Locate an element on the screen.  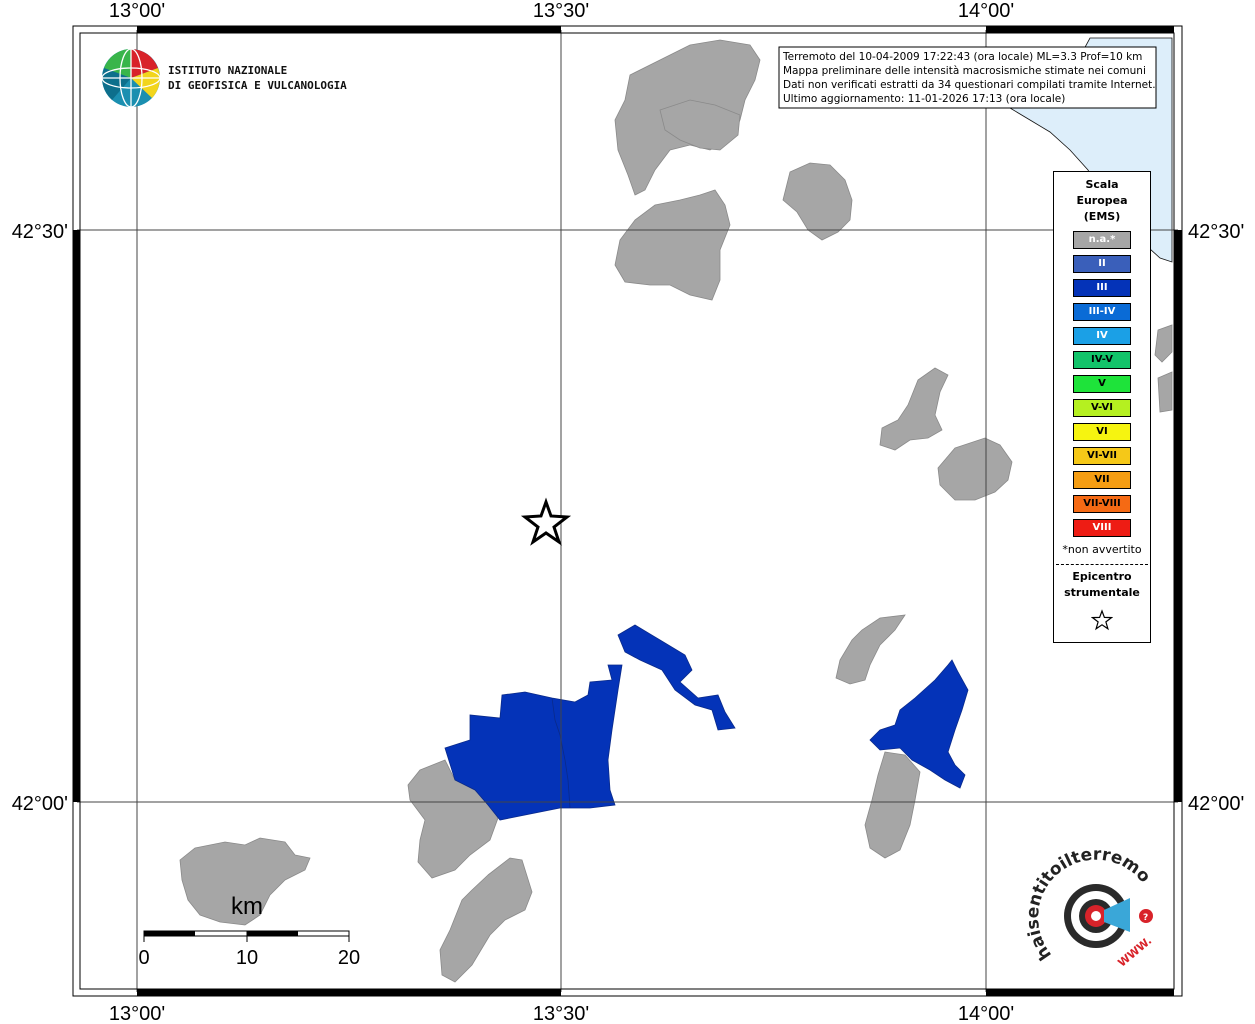
legend-title-line: Scala is located at coordinates (1102, 184).